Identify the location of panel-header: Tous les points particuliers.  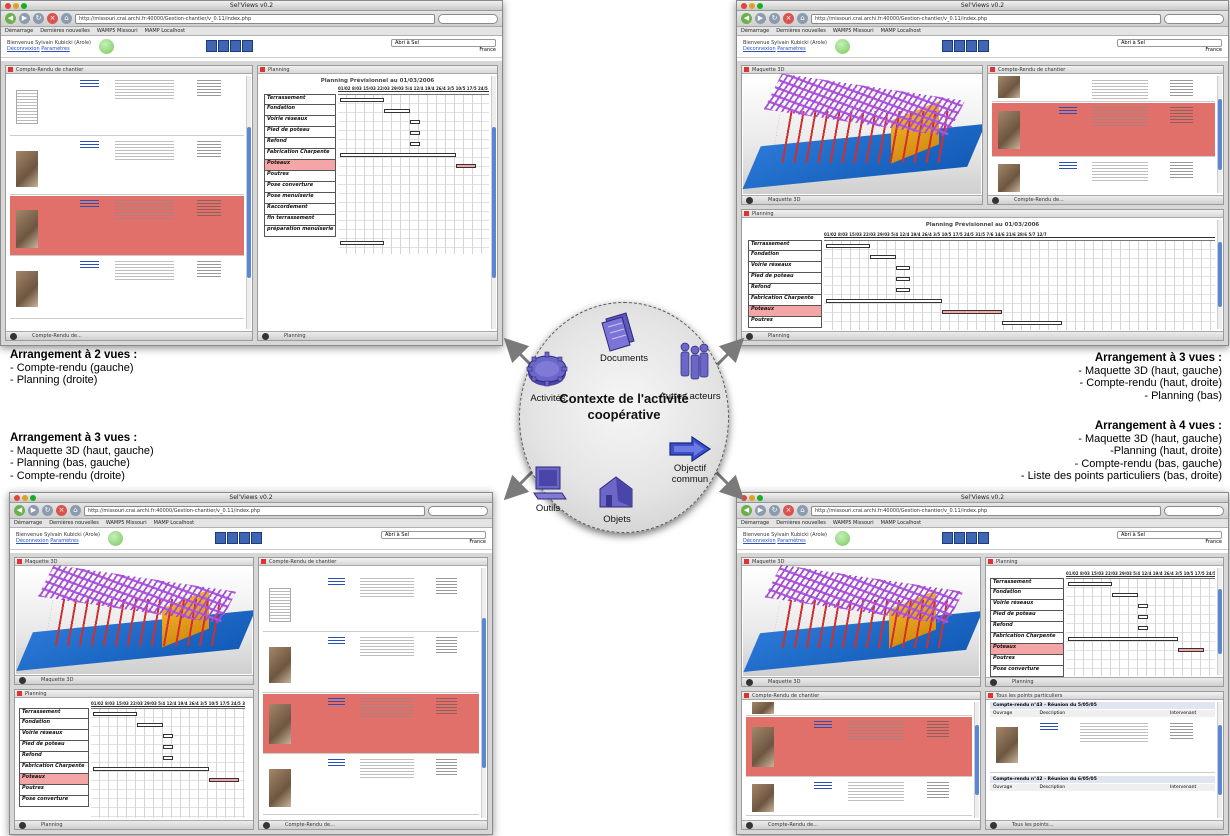
(1104, 696).